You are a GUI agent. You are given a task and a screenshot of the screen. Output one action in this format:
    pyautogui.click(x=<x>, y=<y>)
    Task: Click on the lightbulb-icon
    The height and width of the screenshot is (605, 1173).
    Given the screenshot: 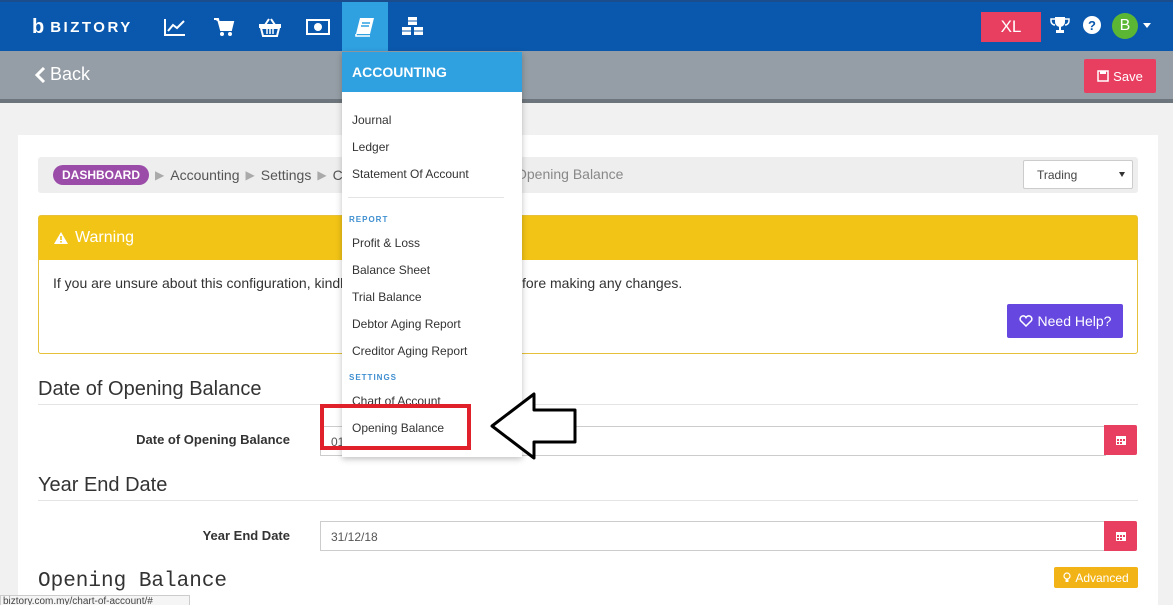 What is the action you would take?
    pyautogui.click(x=1067, y=577)
    